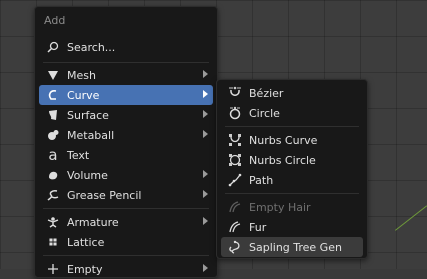 The height and width of the screenshot is (279, 427). Describe the element at coordinates (53, 269) in the screenshot. I see `empty-icon` at that location.